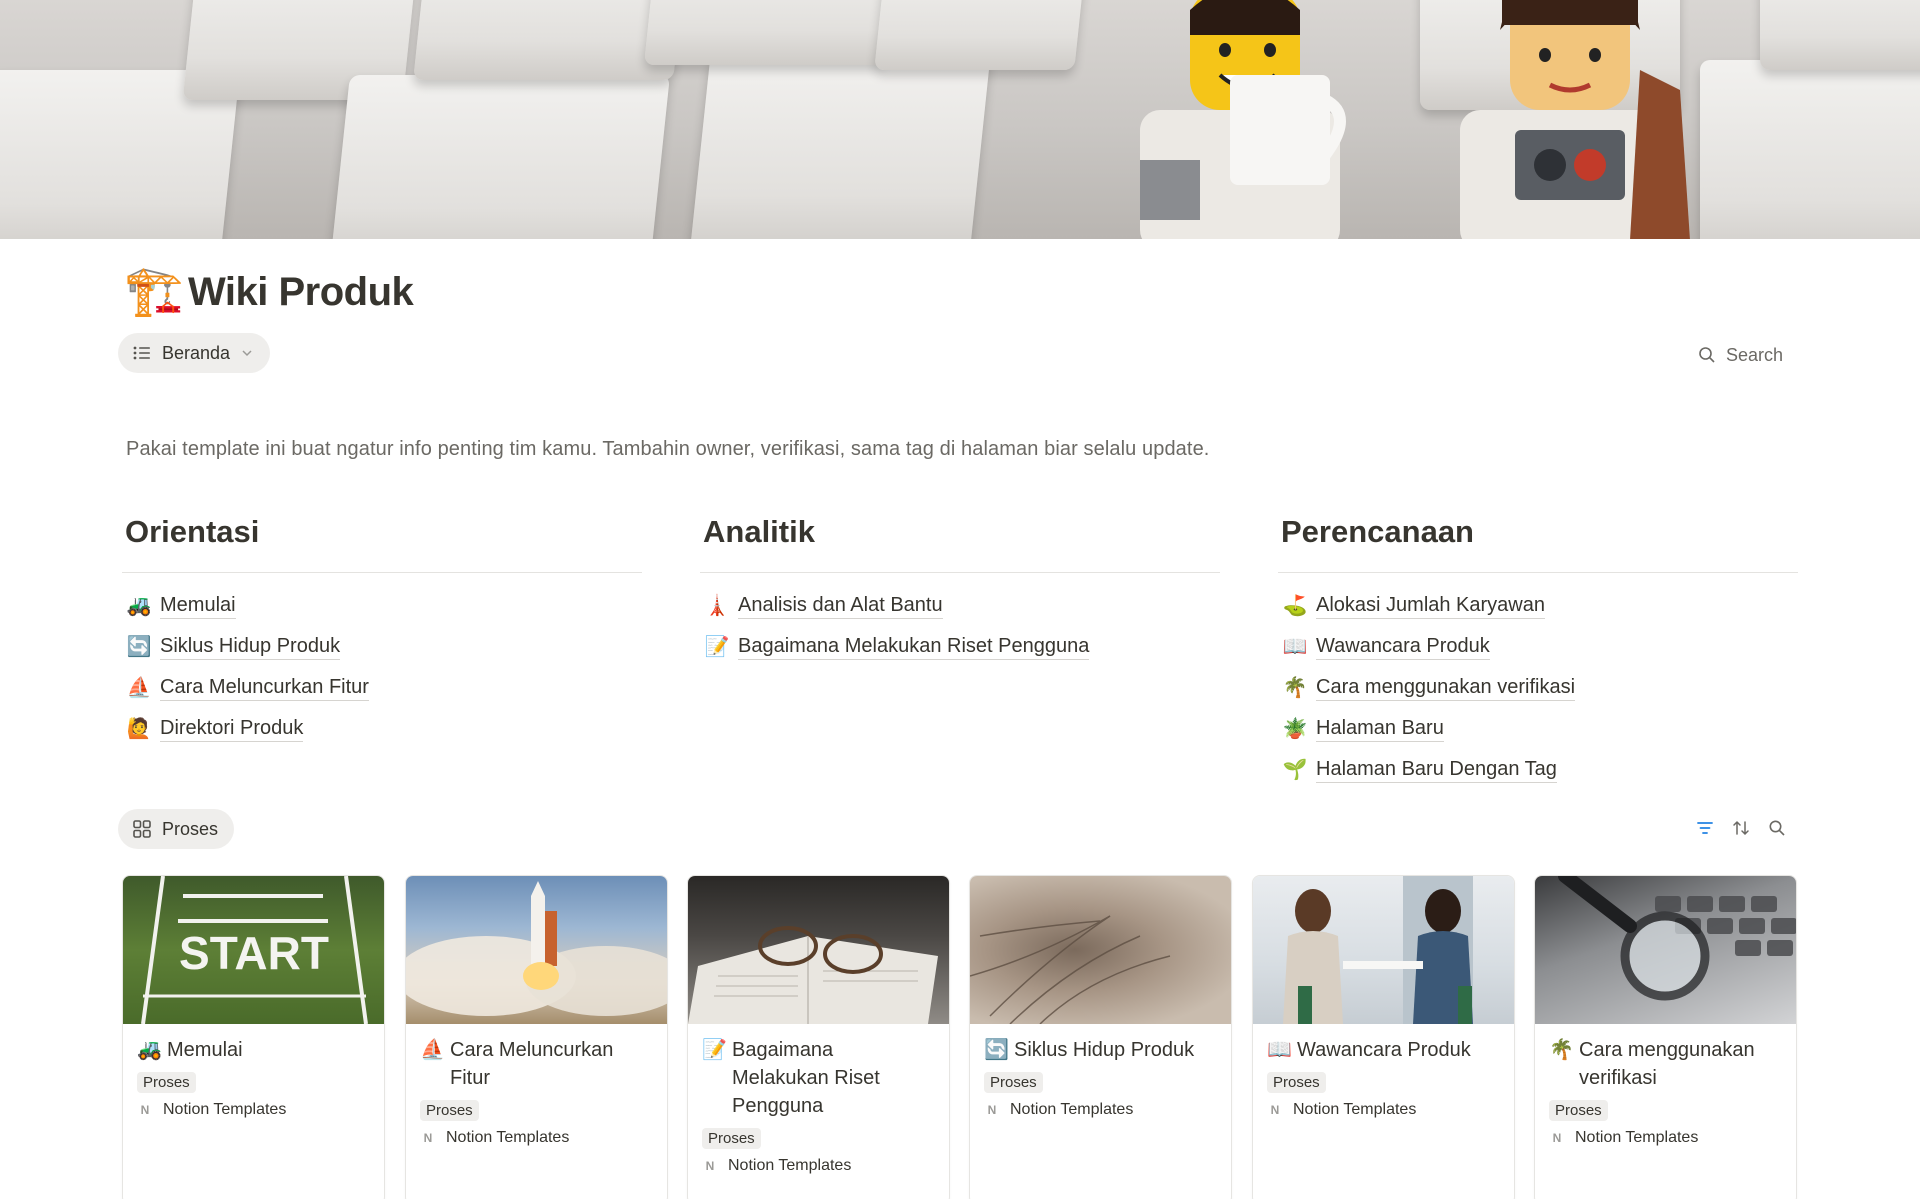 This screenshot has width=1920, height=1199. What do you see at coordinates (382, 605) in the screenshot?
I see `page-link: 🚜 Memulai` at bounding box center [382, 605].